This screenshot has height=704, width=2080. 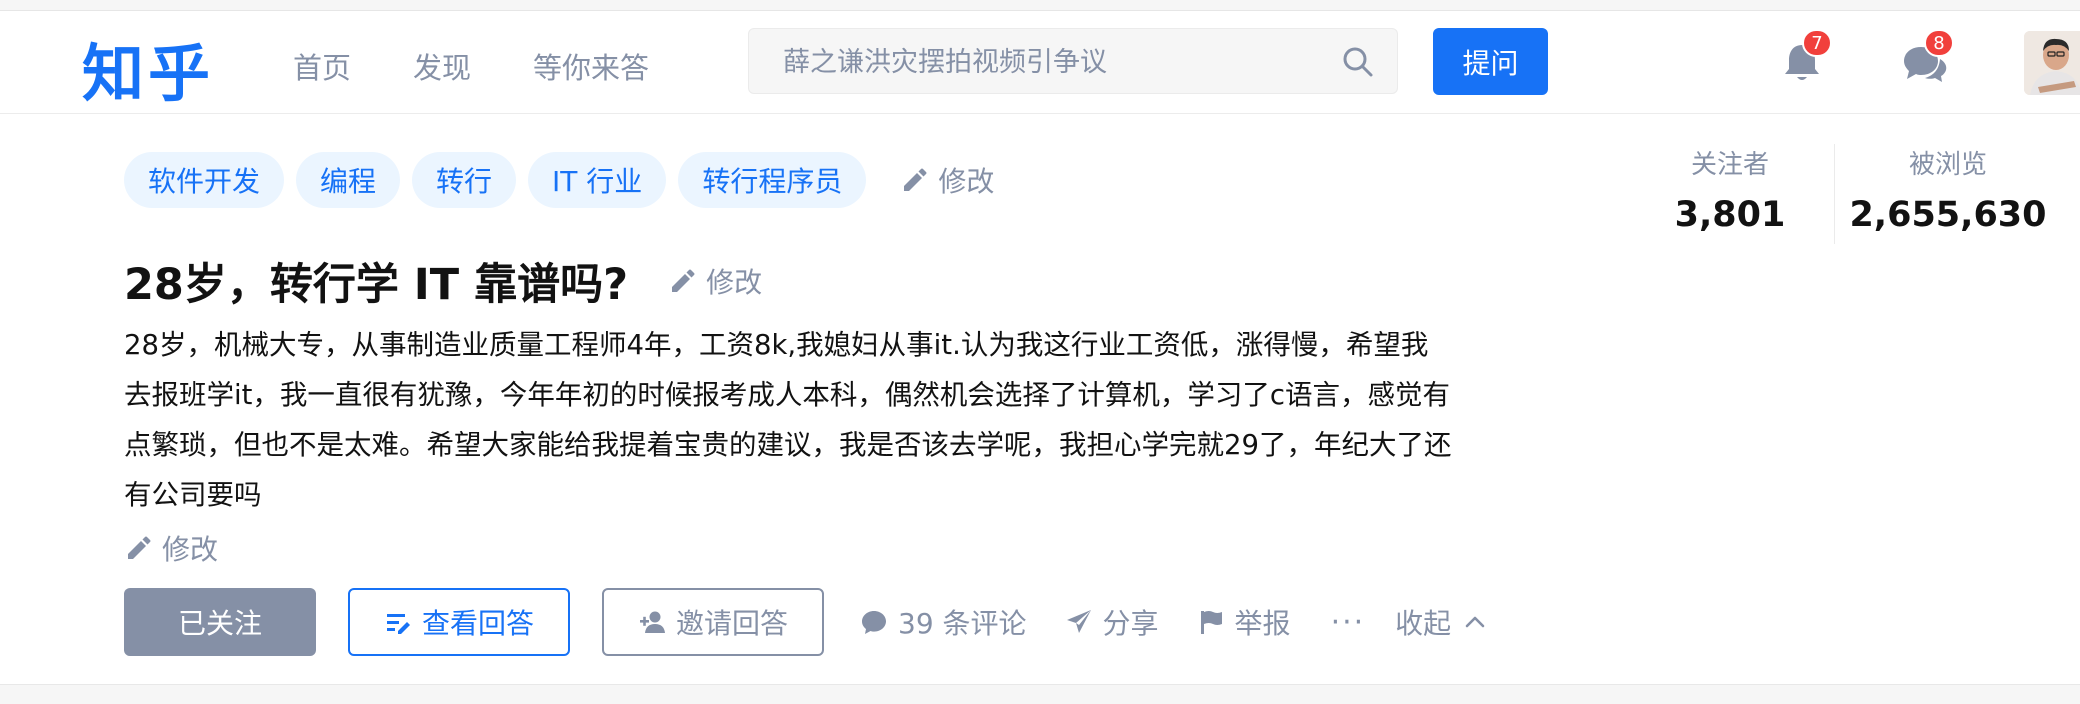 I want to click on messages-badge: 8, so click(x=1939, y=43).